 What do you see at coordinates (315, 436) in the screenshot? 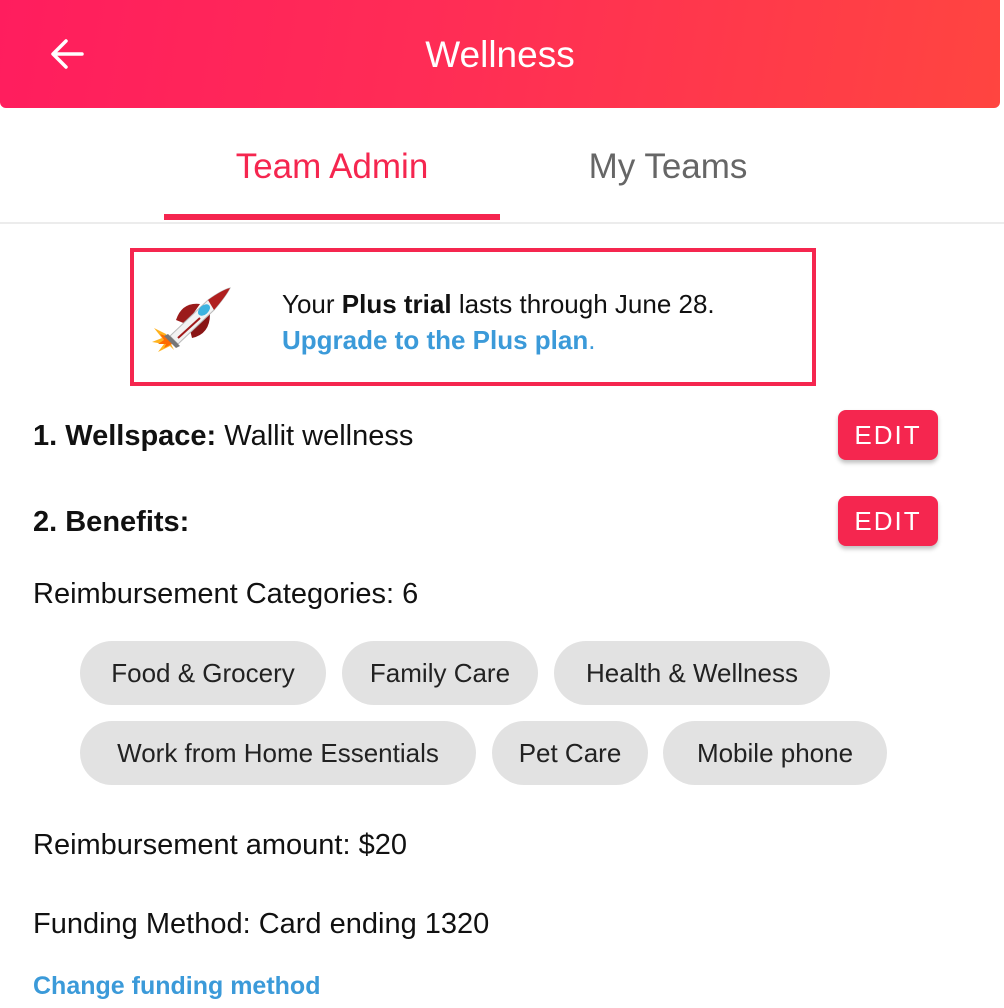
I see `wellspace-value: Wallit wellness` at bounding box center [315, 436].